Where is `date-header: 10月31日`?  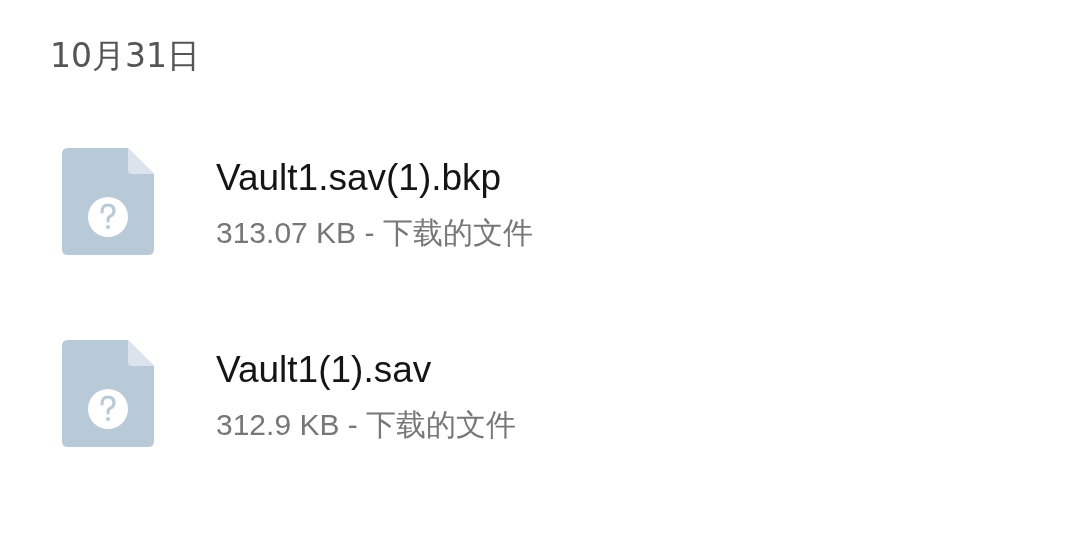
date-header: 10月31日 is located at coordinates (125, 56).